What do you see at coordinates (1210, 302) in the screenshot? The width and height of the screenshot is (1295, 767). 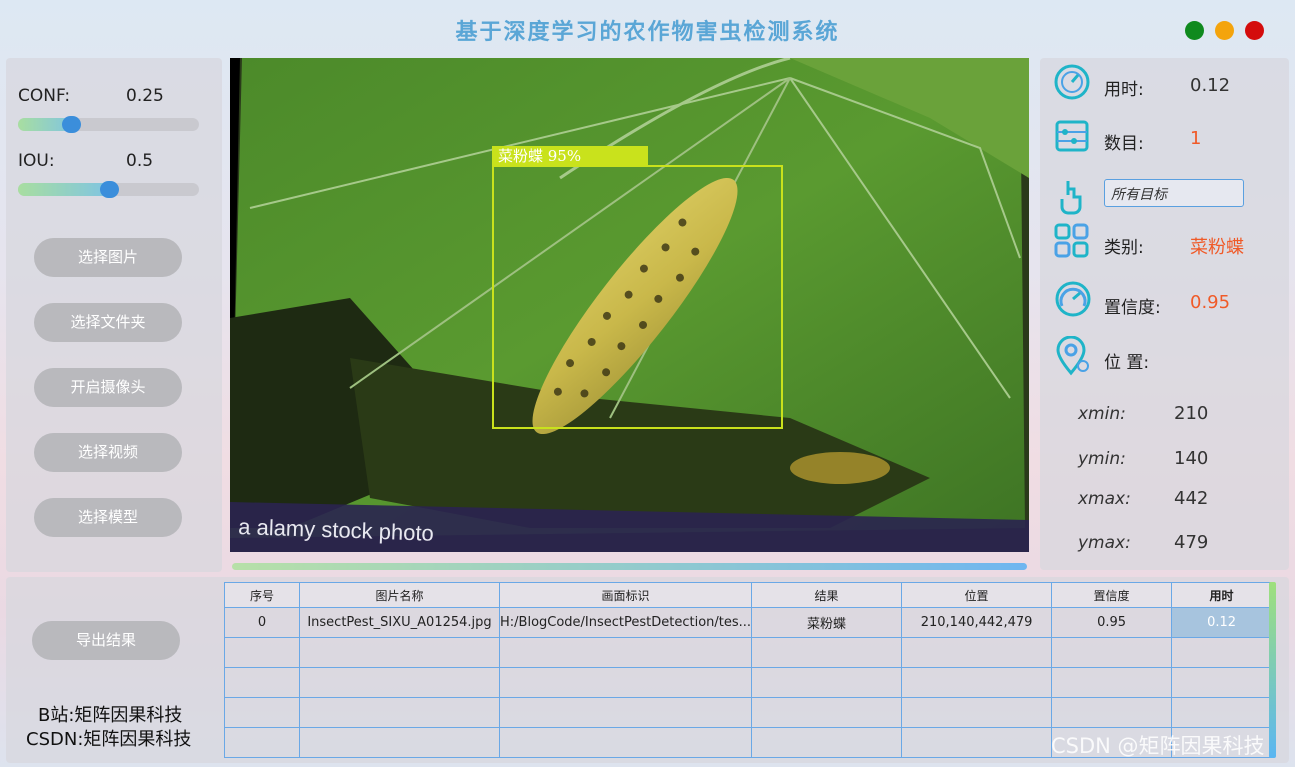 I see `confidence-value: 0.95` at bounding box center [1210, 302].